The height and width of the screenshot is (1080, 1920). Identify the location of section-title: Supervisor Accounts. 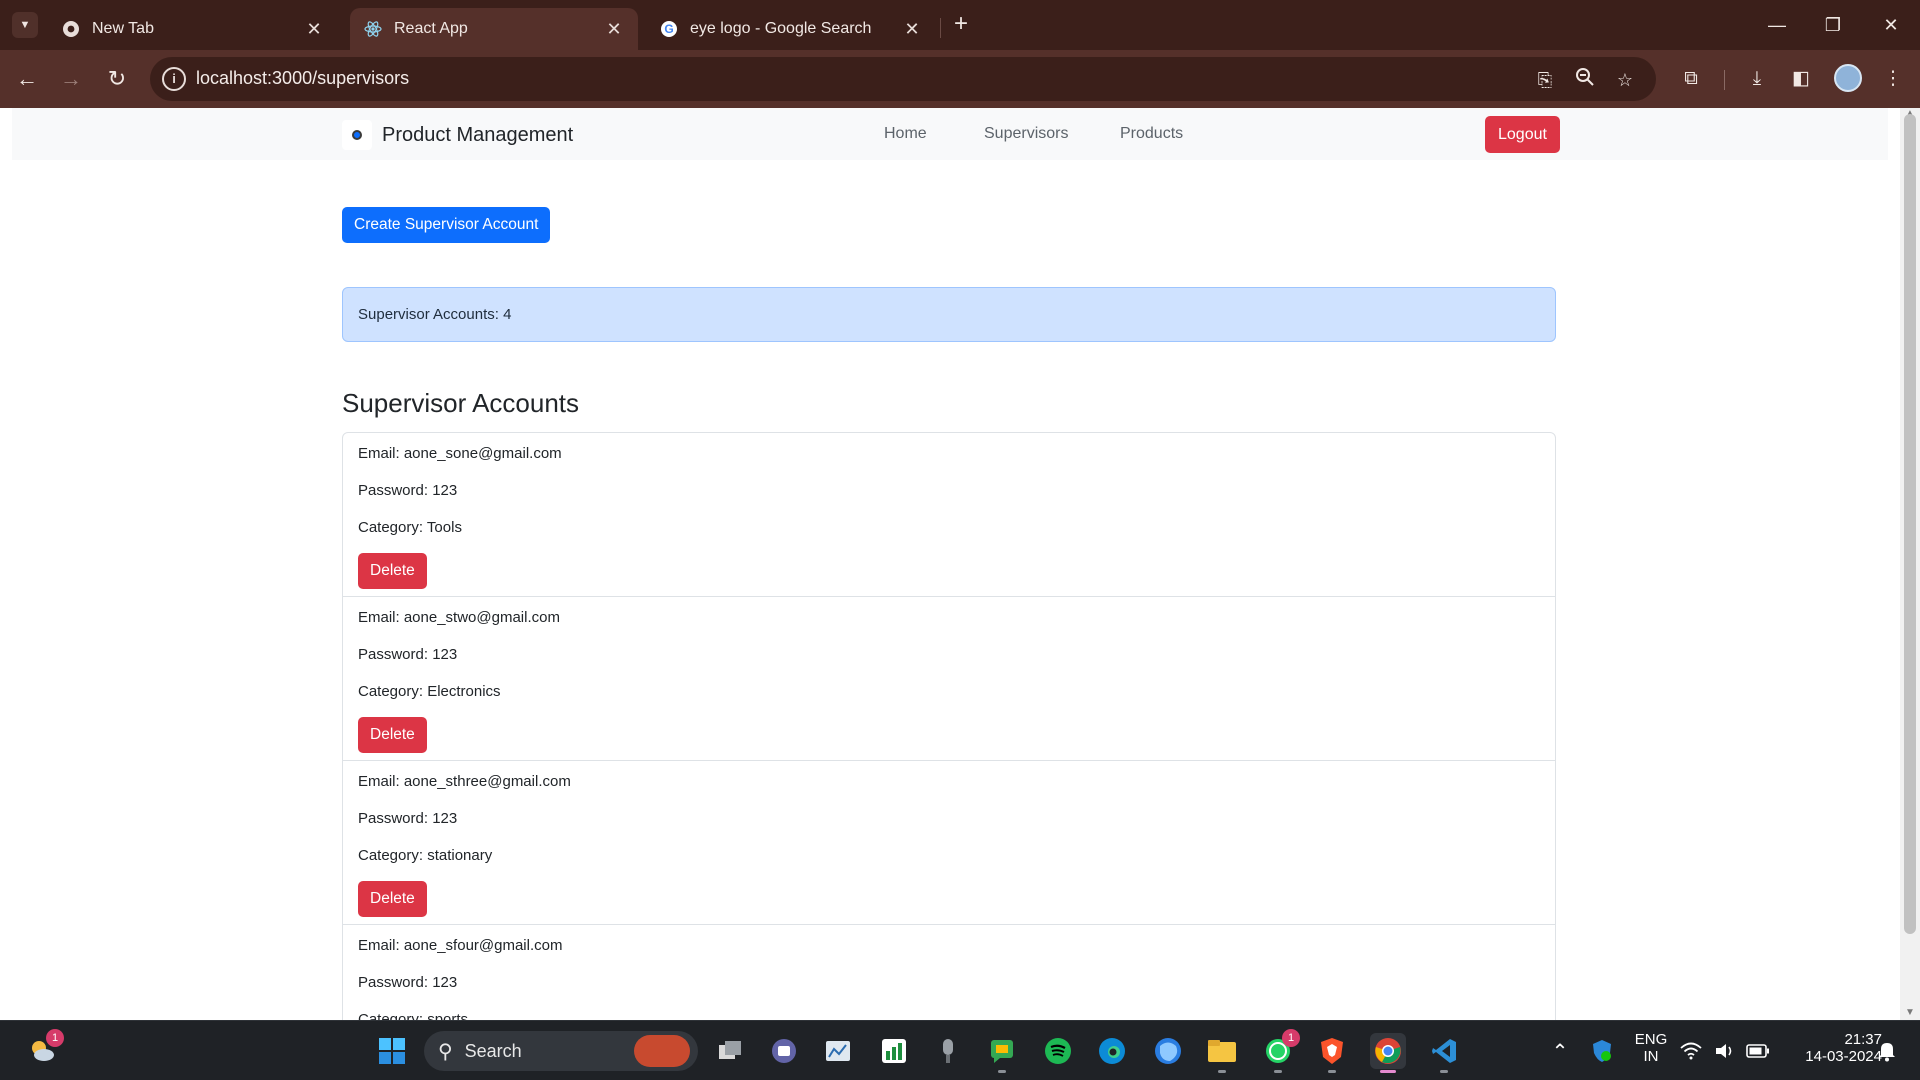
(461, 403).